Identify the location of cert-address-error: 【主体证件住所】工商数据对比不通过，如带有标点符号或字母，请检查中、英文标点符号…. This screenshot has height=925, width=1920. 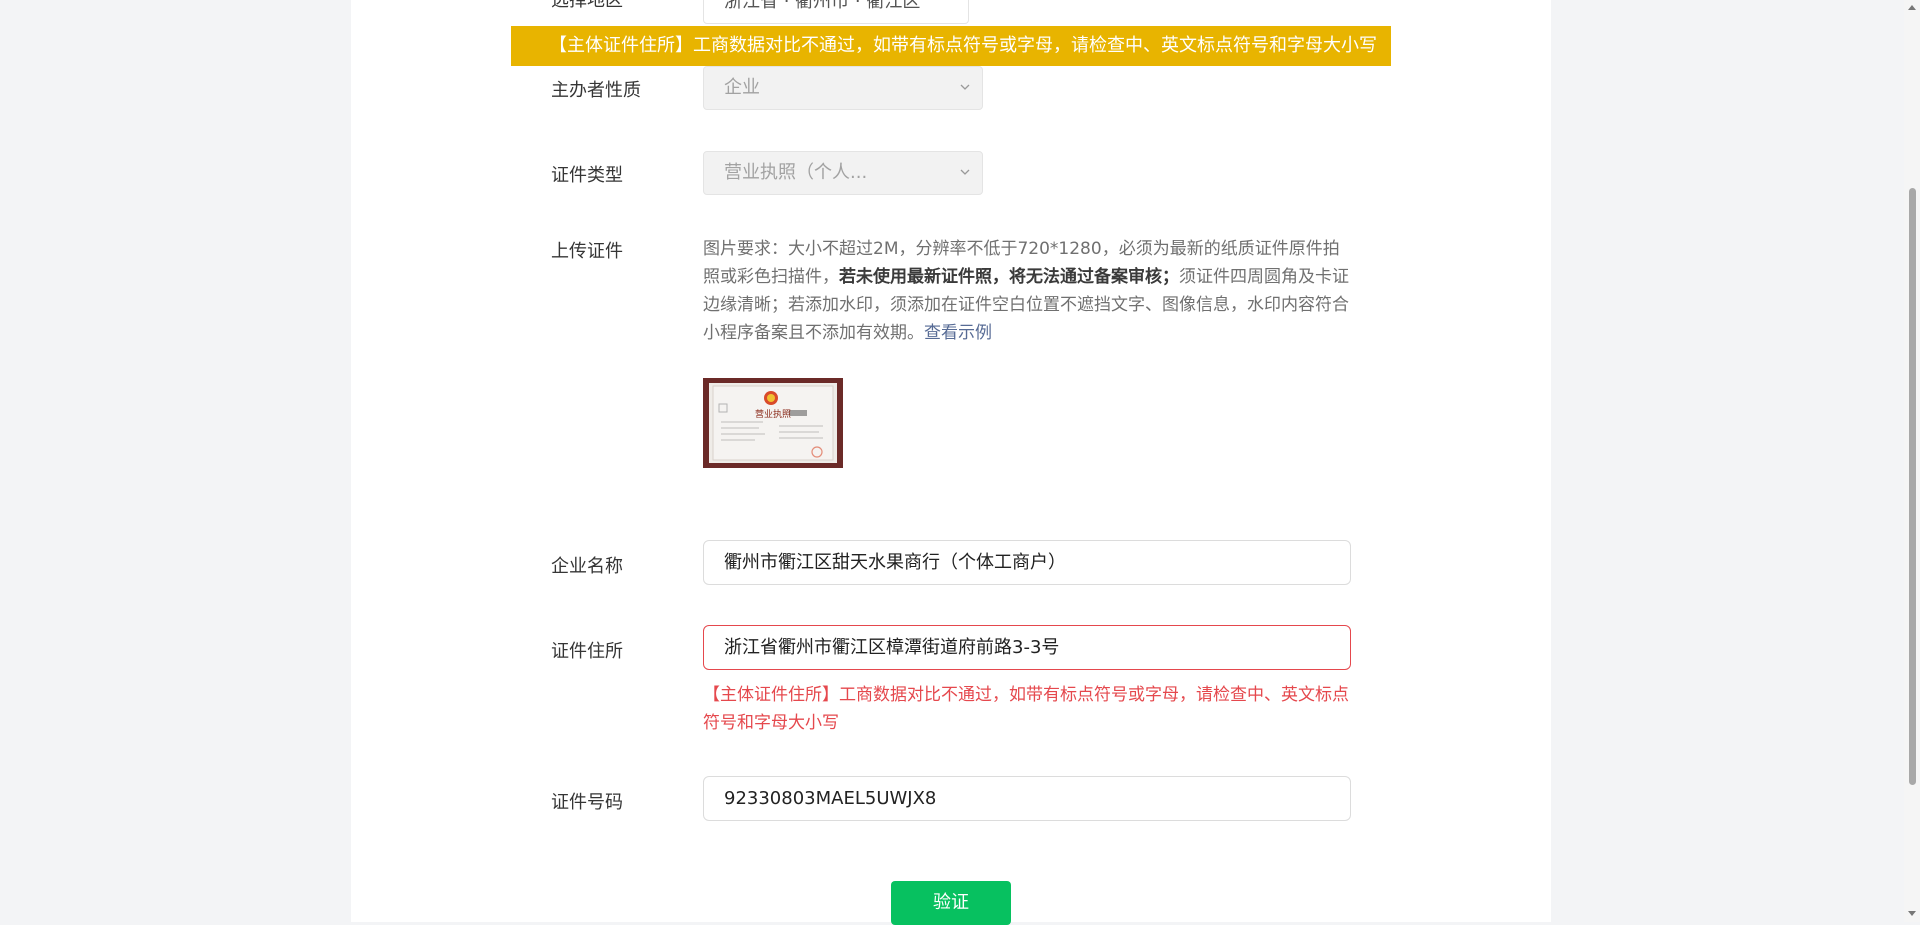
(1026, 709).